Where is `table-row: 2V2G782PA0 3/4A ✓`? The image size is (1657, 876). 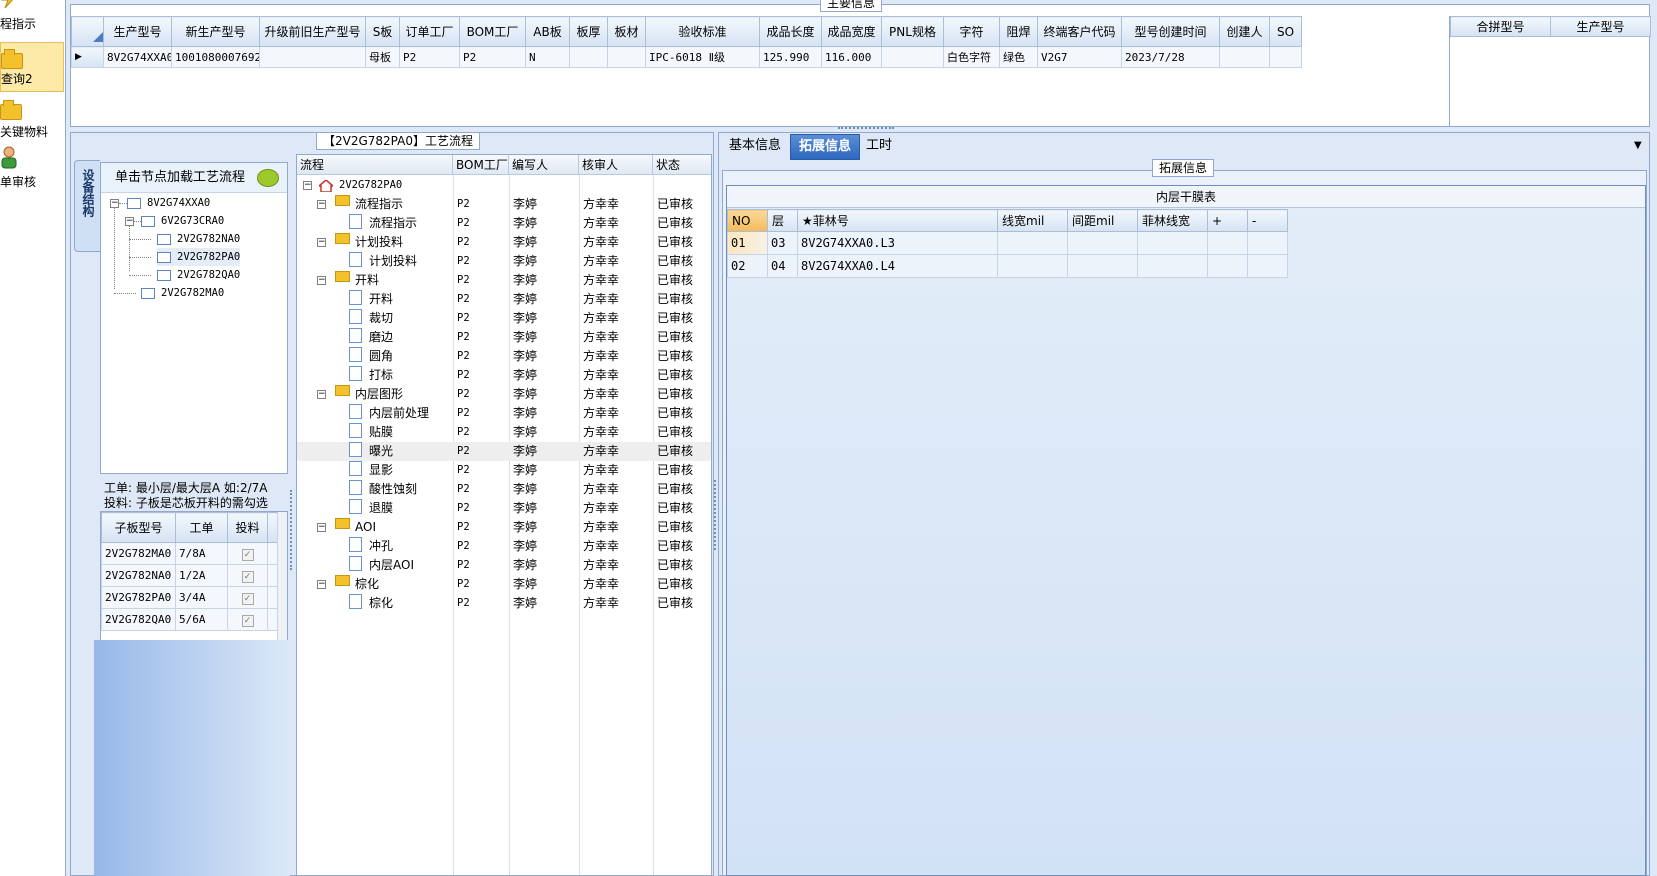
table-row: 2V2G782PA0 3/4A ✓ is located at coordinates (191, 597).